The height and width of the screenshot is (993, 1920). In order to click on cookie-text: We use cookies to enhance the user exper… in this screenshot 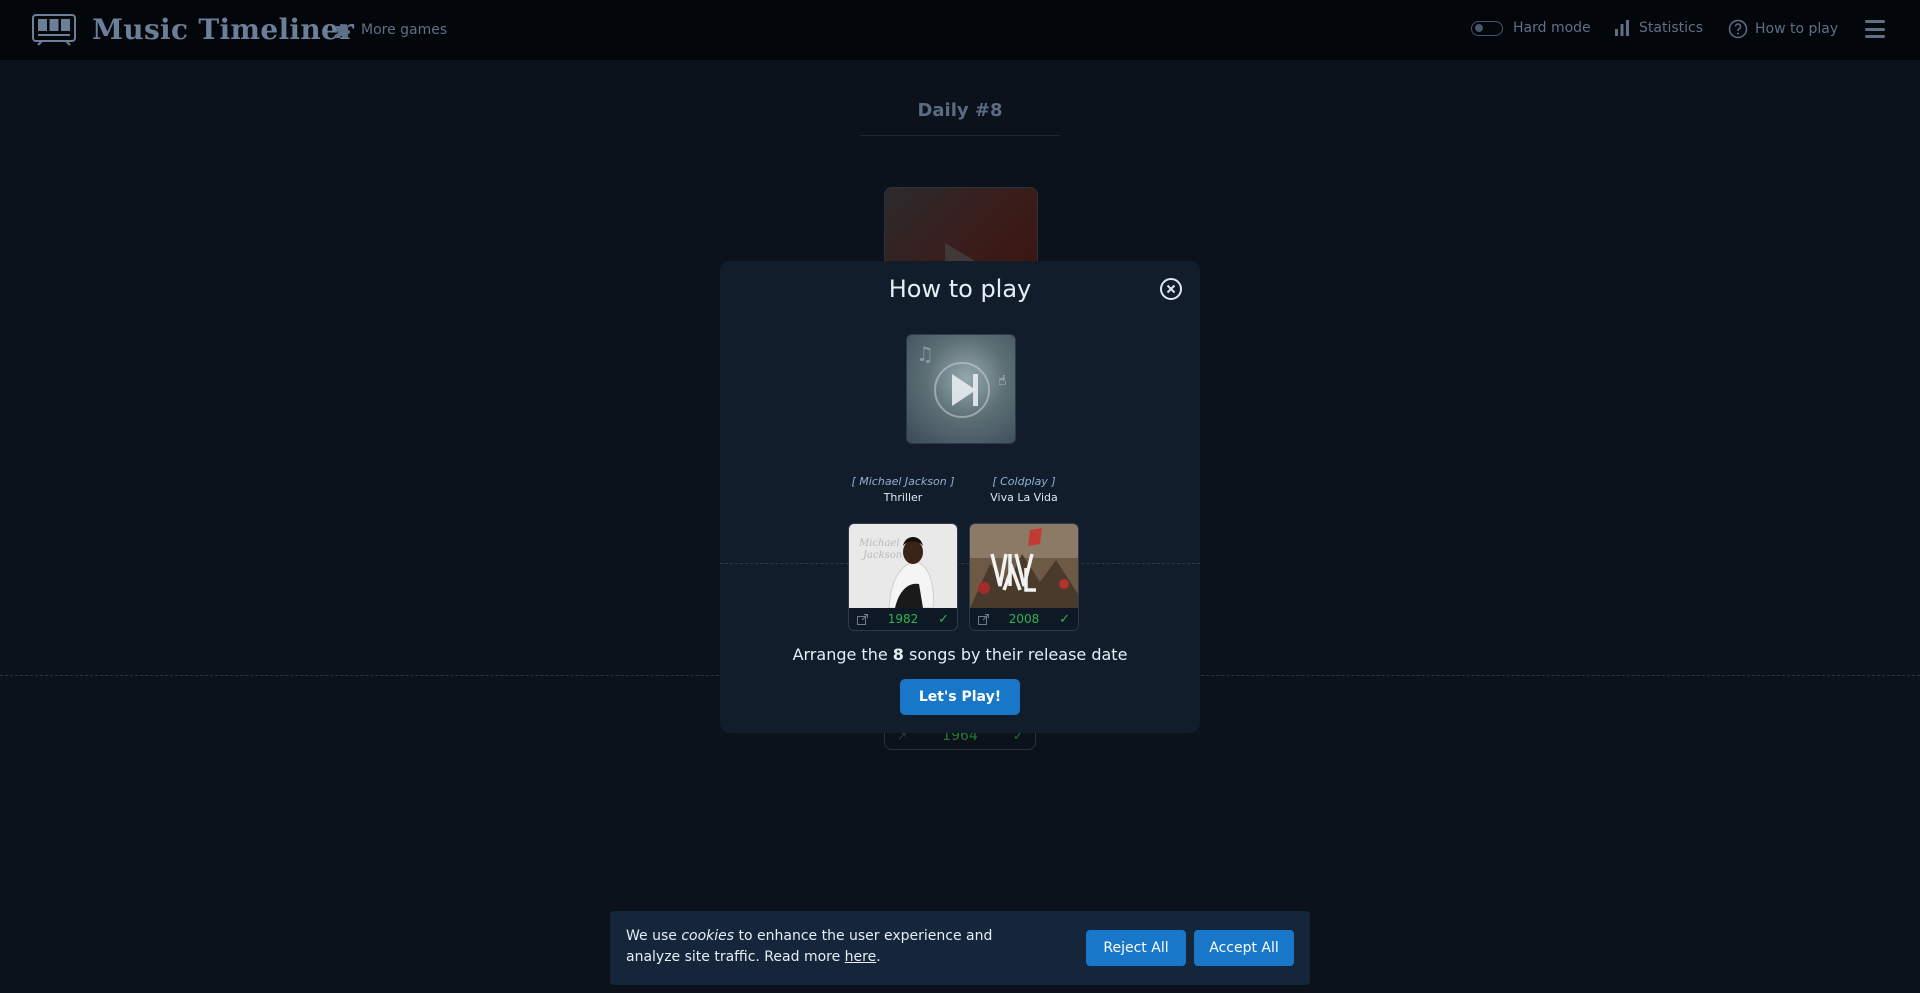, I will do `click(809, 946)`.